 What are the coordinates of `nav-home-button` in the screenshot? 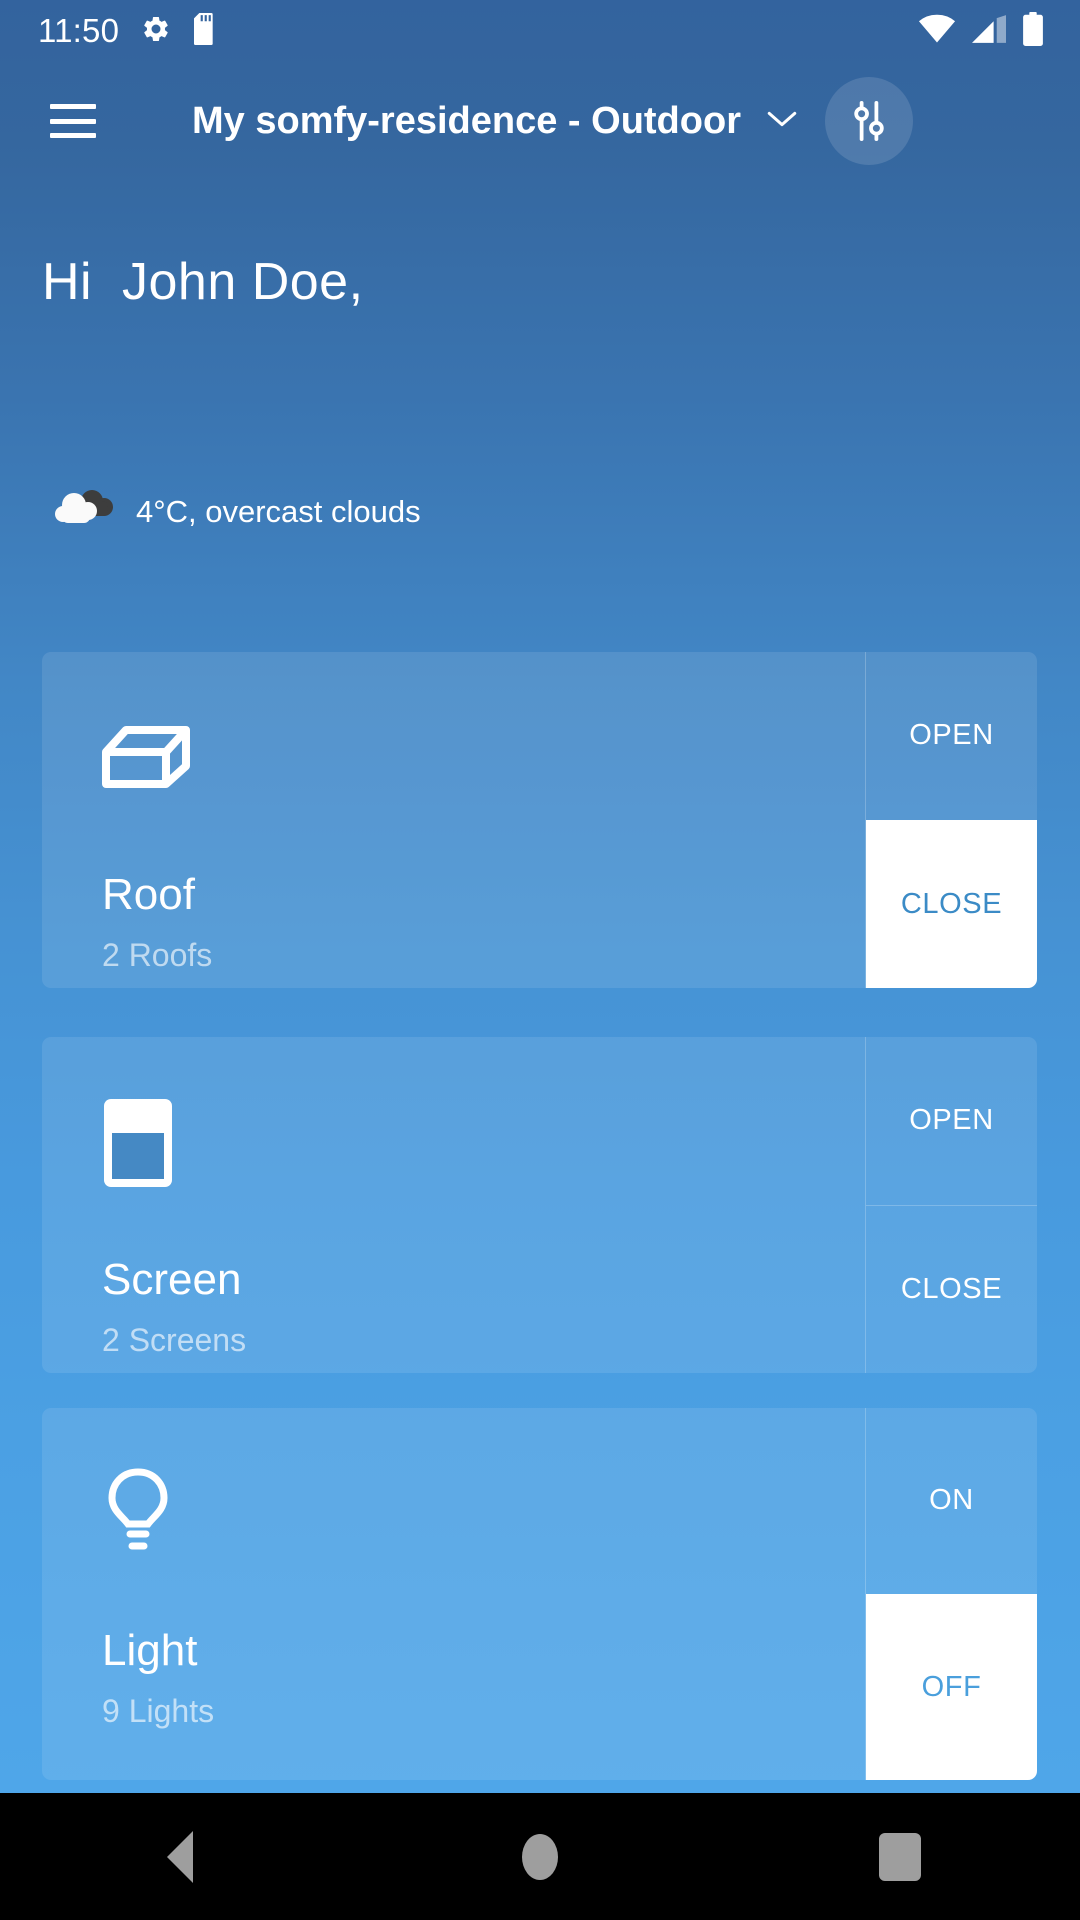 It's located at (540, 1856).